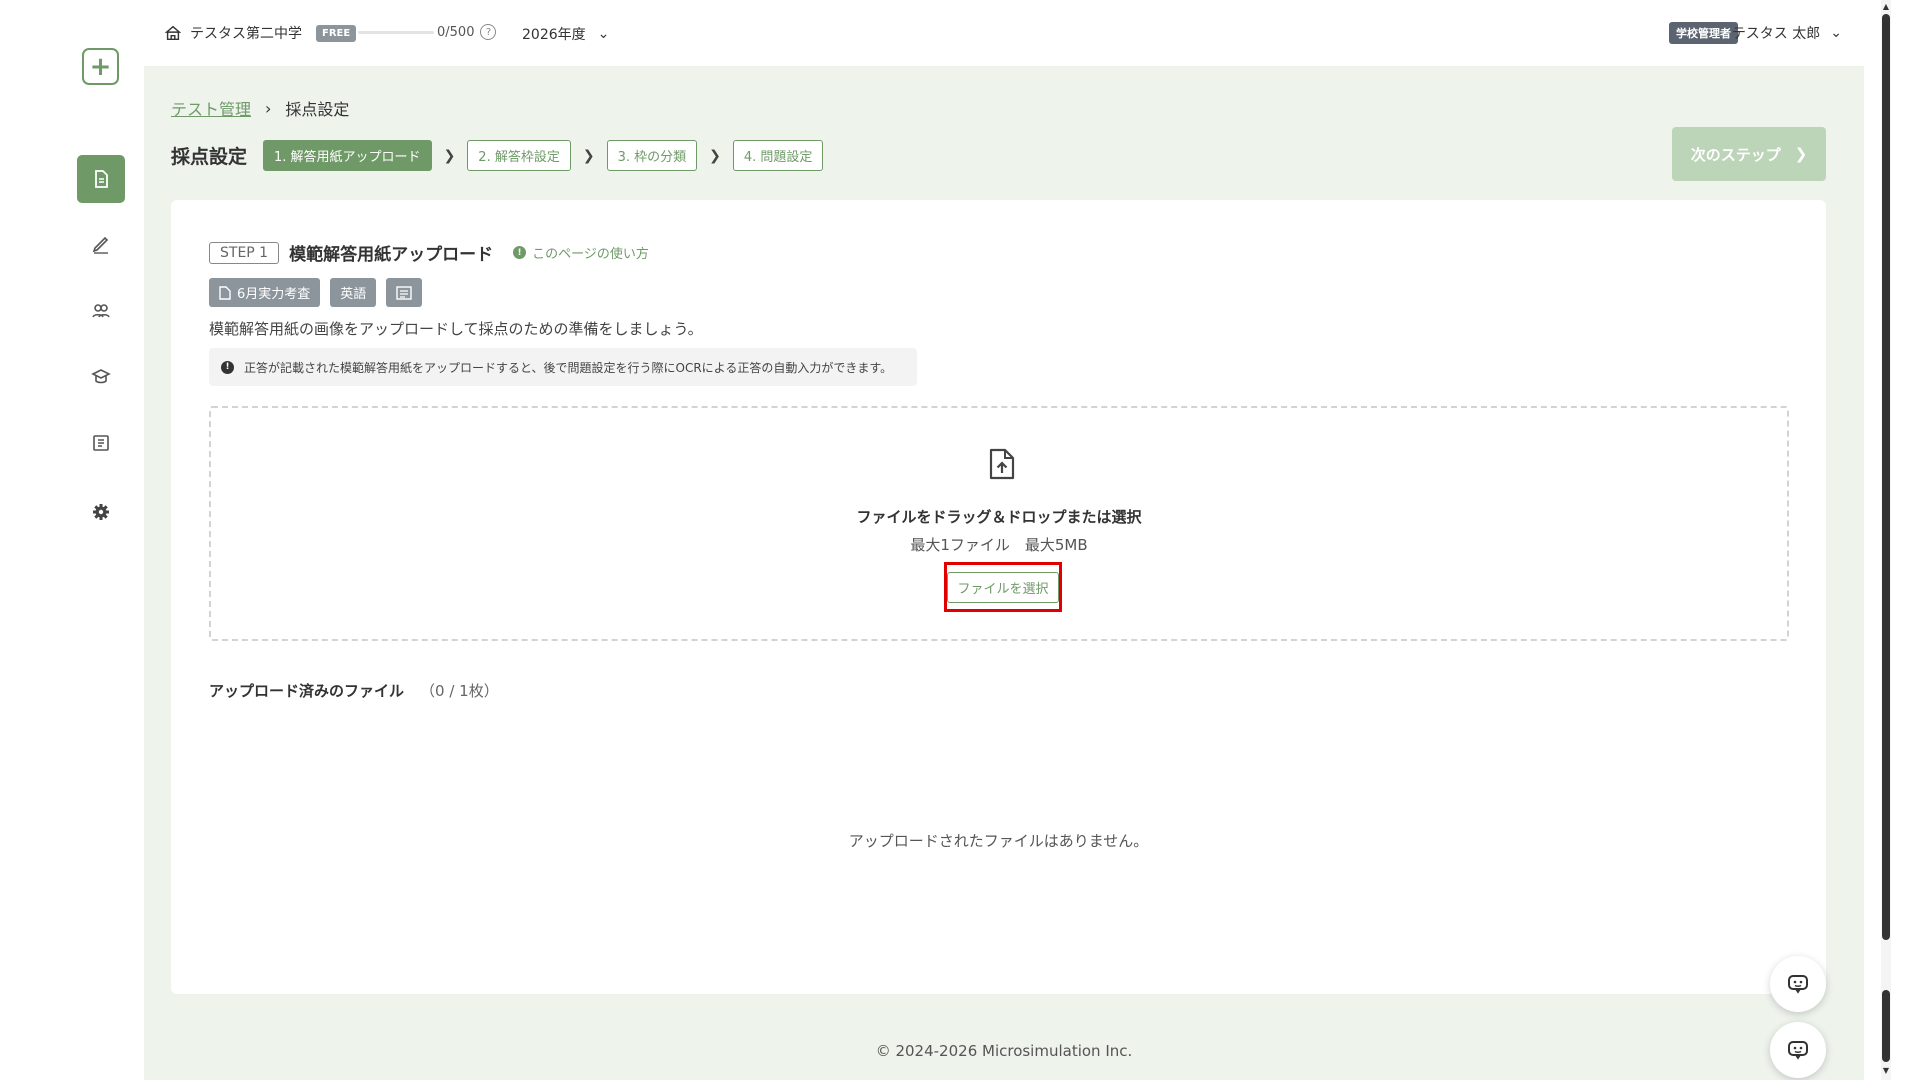 The image size is (1920, 1080). Describe the element at coordinates (244, 252) in the screenshot. I see `step-badge: STEP 1` at that location.